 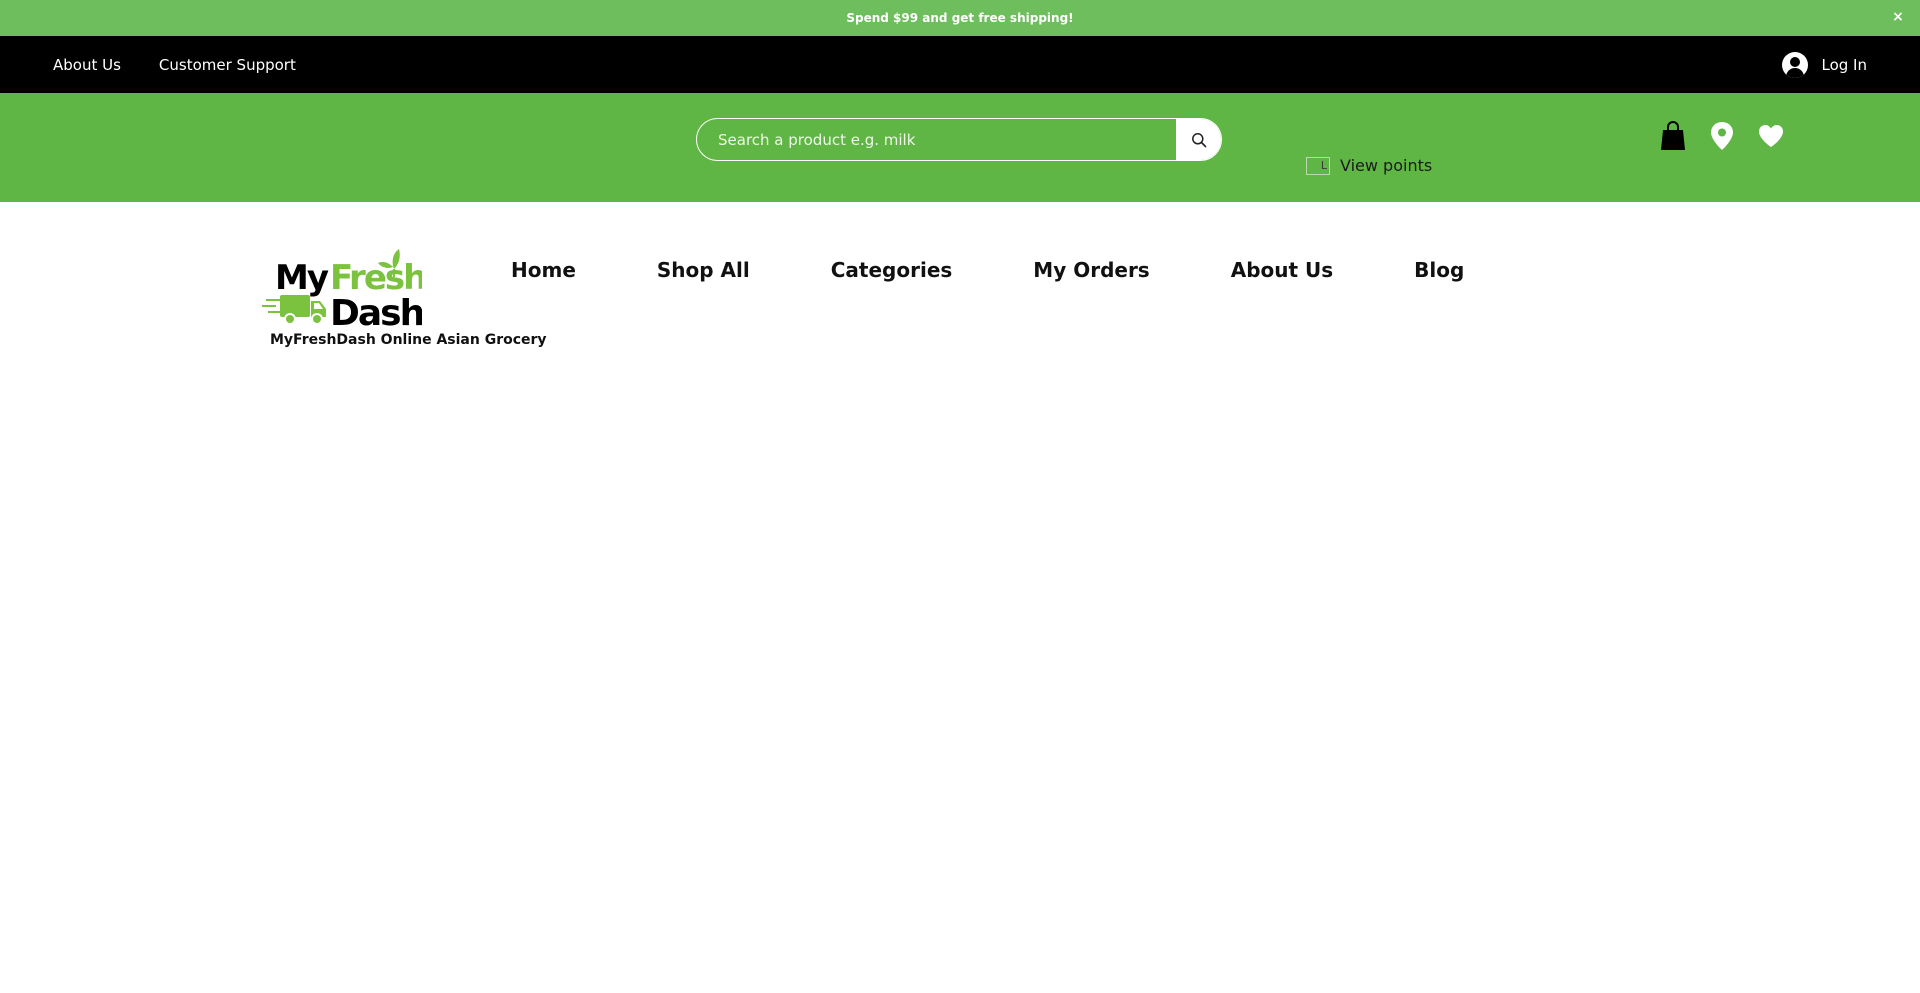 What do you see at coordinates (1386, 165) in the screenshot?
I see `view-points-label: View points` at bounding box center [1386, 165].